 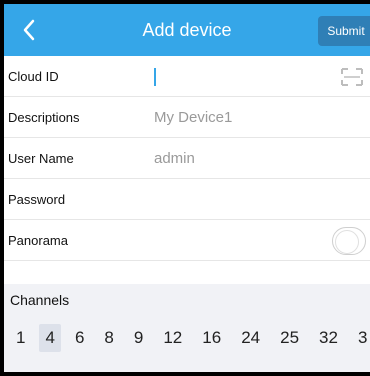 I want to click on user-name-label: User Name, so click(x=41, y=158).